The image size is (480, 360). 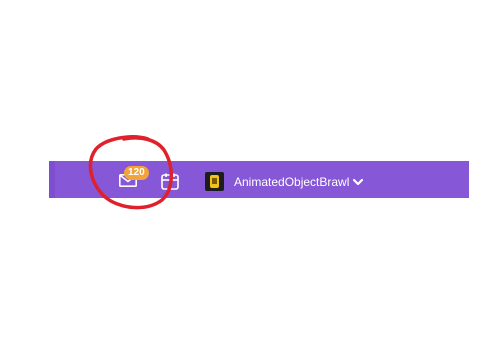 I want to click on chevron-down-icon, so click(x=358, y=182).